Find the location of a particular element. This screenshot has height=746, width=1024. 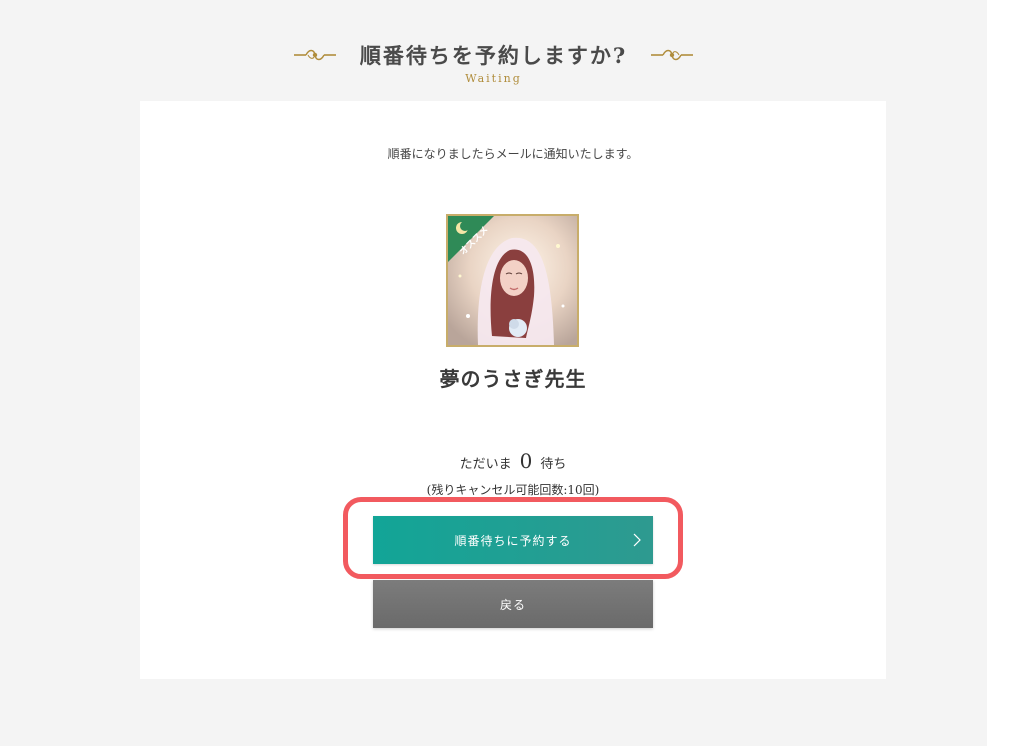

reserve-waiting-button: 順番待ちに予約する is located at coordinates (513, 540).